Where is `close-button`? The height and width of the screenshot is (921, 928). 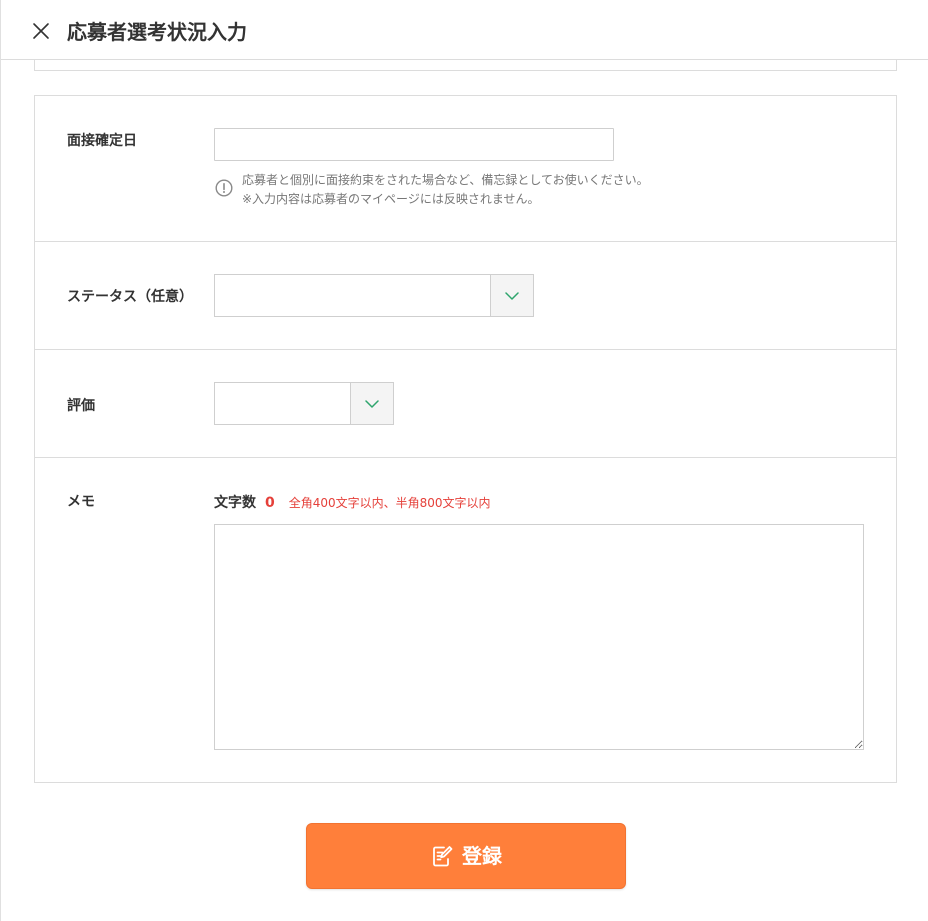
close-button is located at coordinates (41, 31).